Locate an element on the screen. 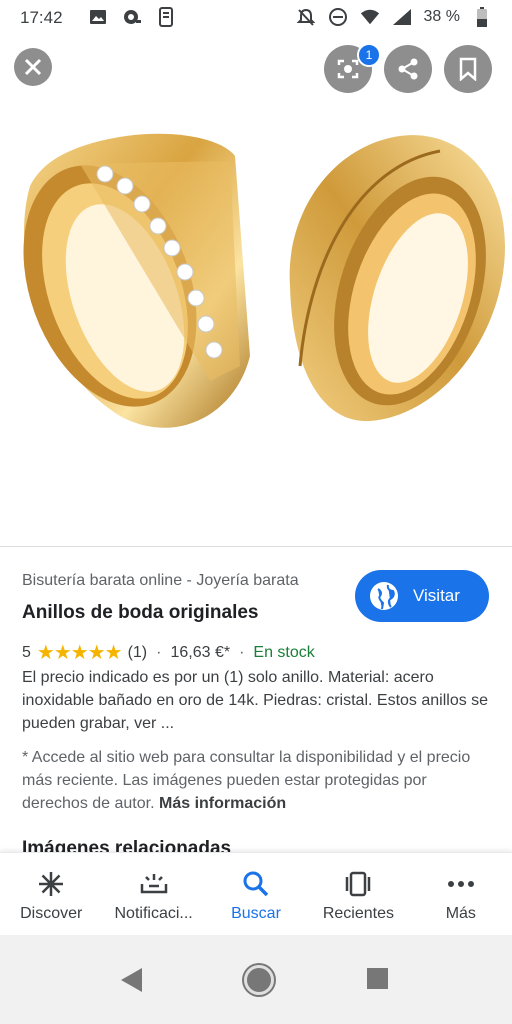  nav-discover: Discover is located at coordinates (51, 894).